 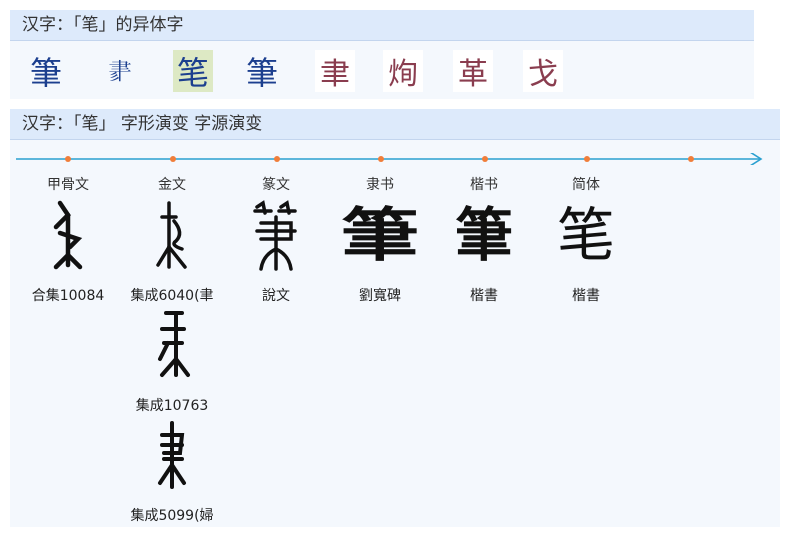 What do you see at coordinates (473, 71) in the screenshot?
I see `variant-char: 革` at bounding box center [473, 71].